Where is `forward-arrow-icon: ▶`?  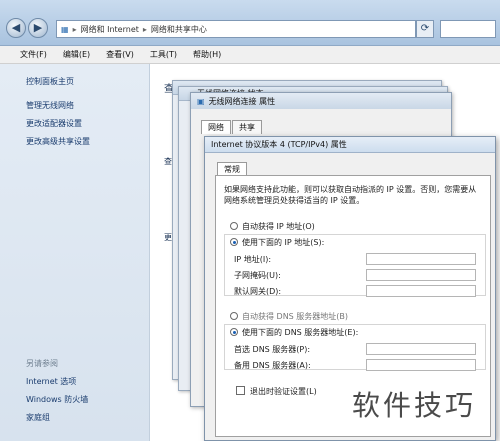
forward-arrow-icon: ▶ is located at coordinates (38, 27).